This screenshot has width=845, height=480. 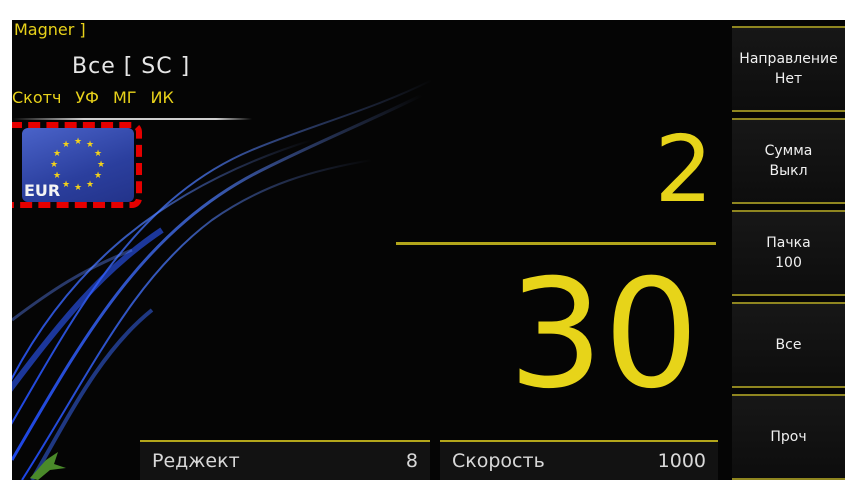 I want to click on counter-divider, so click(x=556, y=243).